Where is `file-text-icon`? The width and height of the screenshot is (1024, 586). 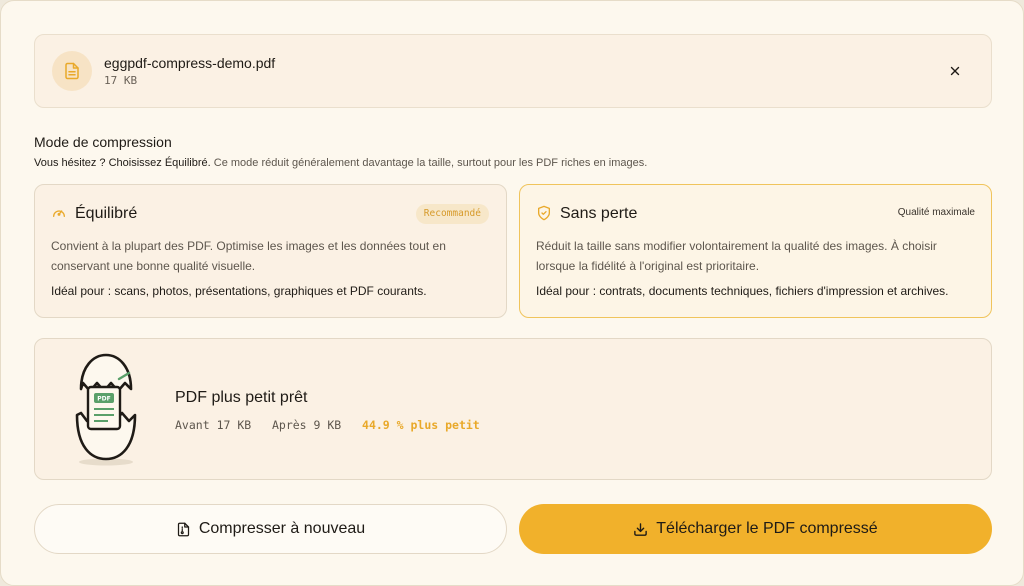
file-text-icon is located at coordinates (72, 71).